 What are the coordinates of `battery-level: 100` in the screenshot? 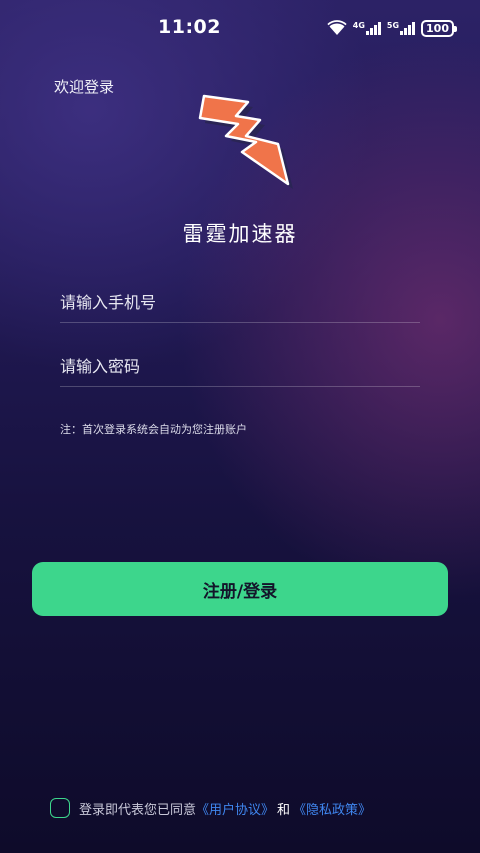 It's located at (437, 28).